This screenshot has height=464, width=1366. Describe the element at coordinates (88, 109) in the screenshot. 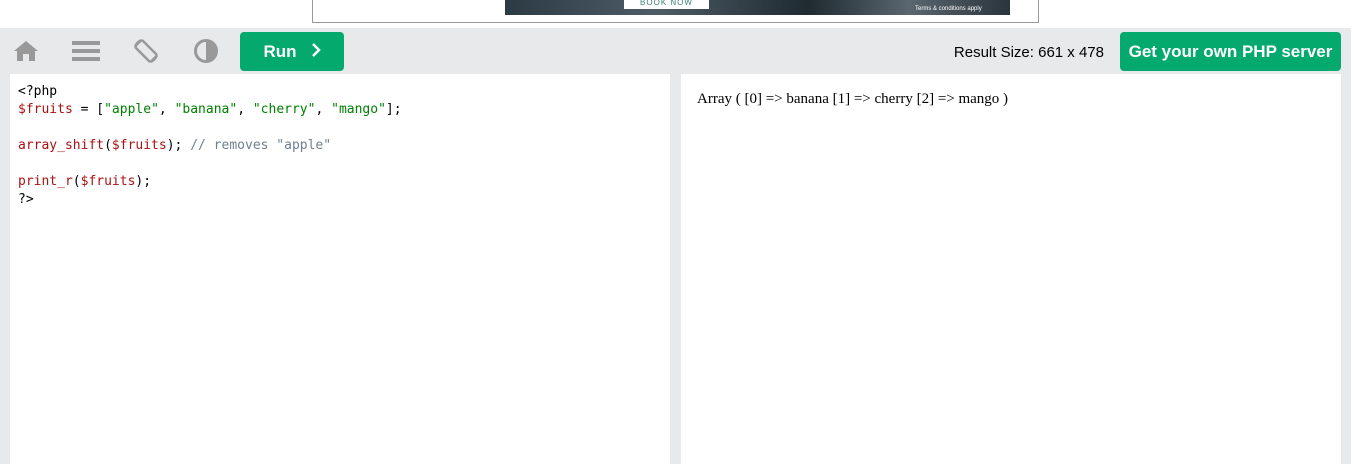

I see `code-operator: = [` at that location.